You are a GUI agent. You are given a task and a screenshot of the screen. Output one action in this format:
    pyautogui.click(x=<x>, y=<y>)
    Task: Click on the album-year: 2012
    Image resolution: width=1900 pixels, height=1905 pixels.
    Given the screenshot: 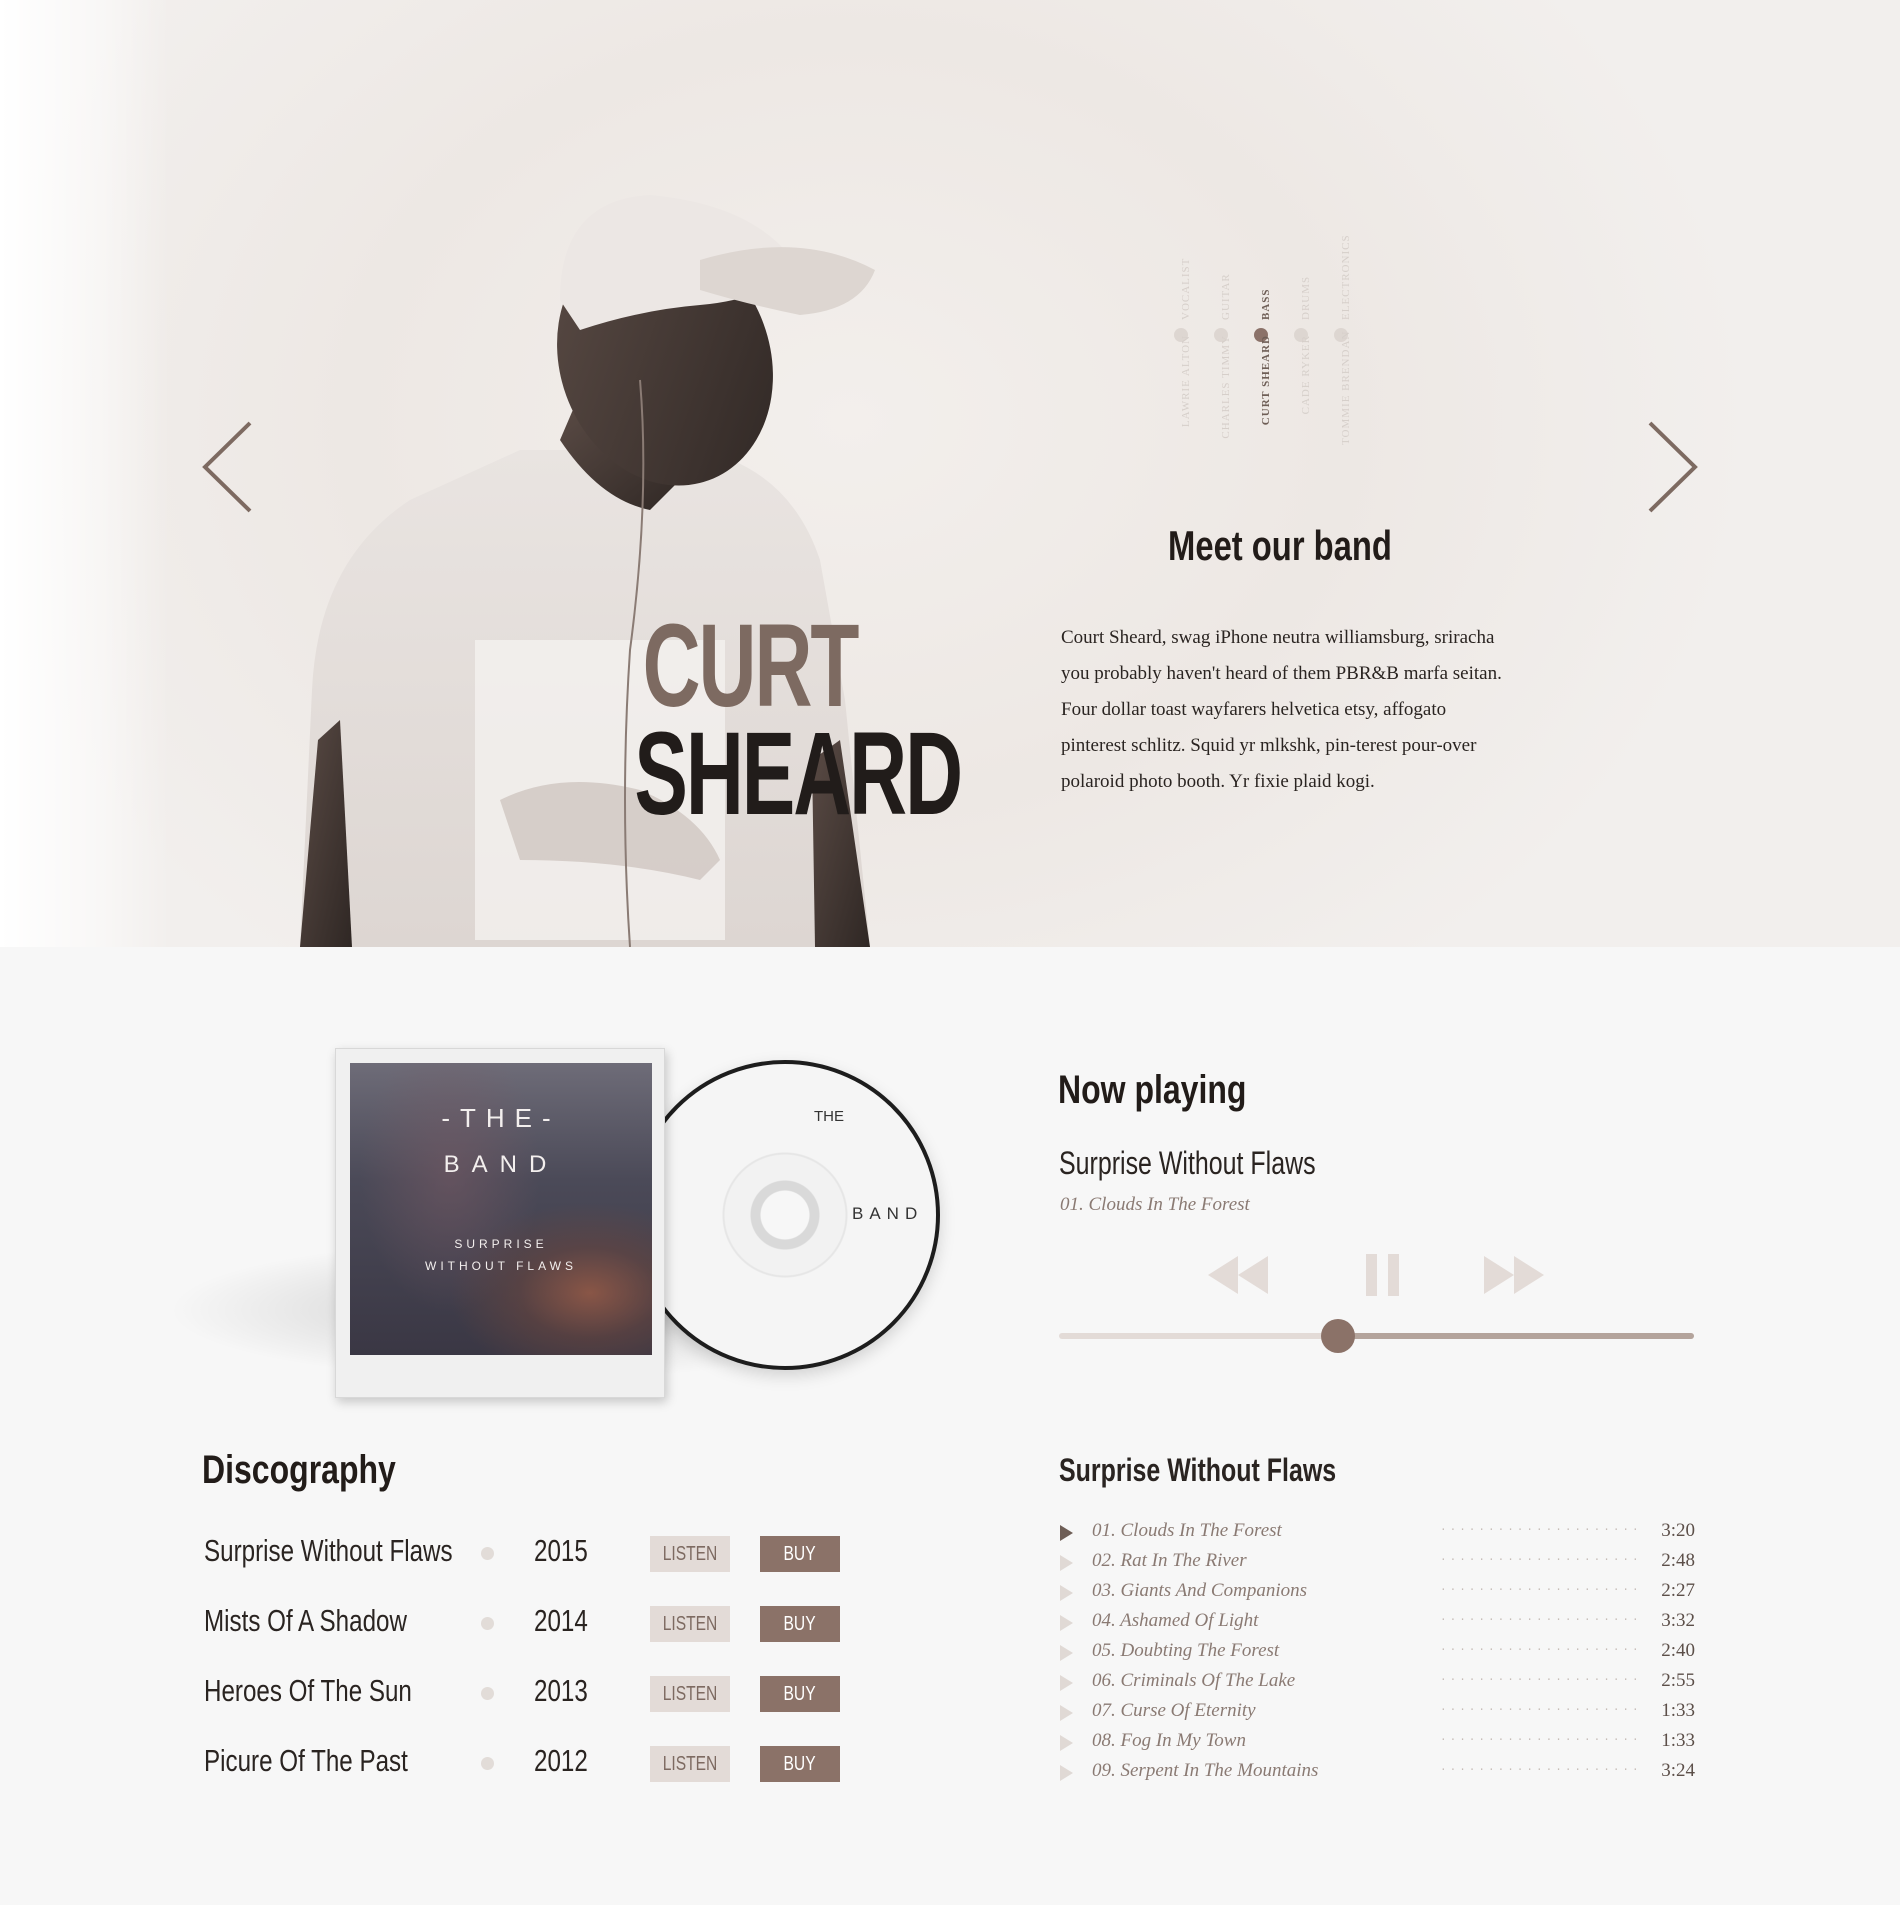 What is the action you would take?
    pyautogui.click(x=561, y=1760)
    